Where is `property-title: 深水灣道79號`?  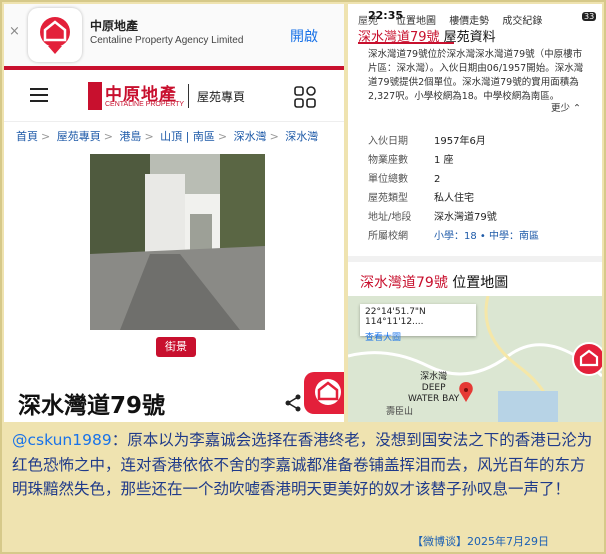 property-title: 深水灣道79號 is located at coordinates (92, 406).